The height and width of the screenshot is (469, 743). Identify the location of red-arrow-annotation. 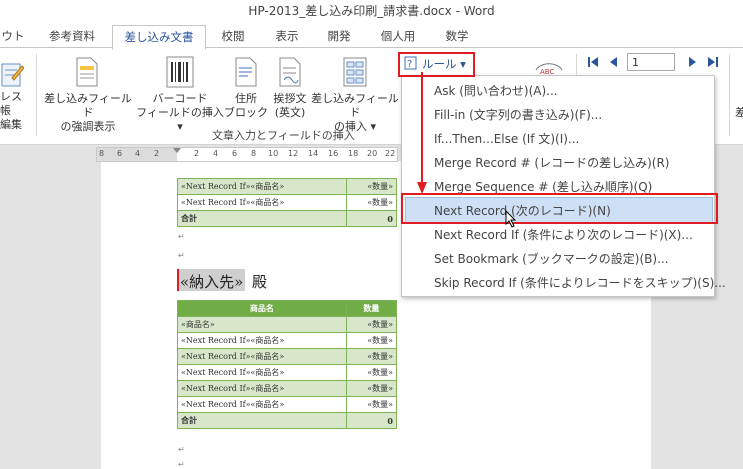
(422, 133).